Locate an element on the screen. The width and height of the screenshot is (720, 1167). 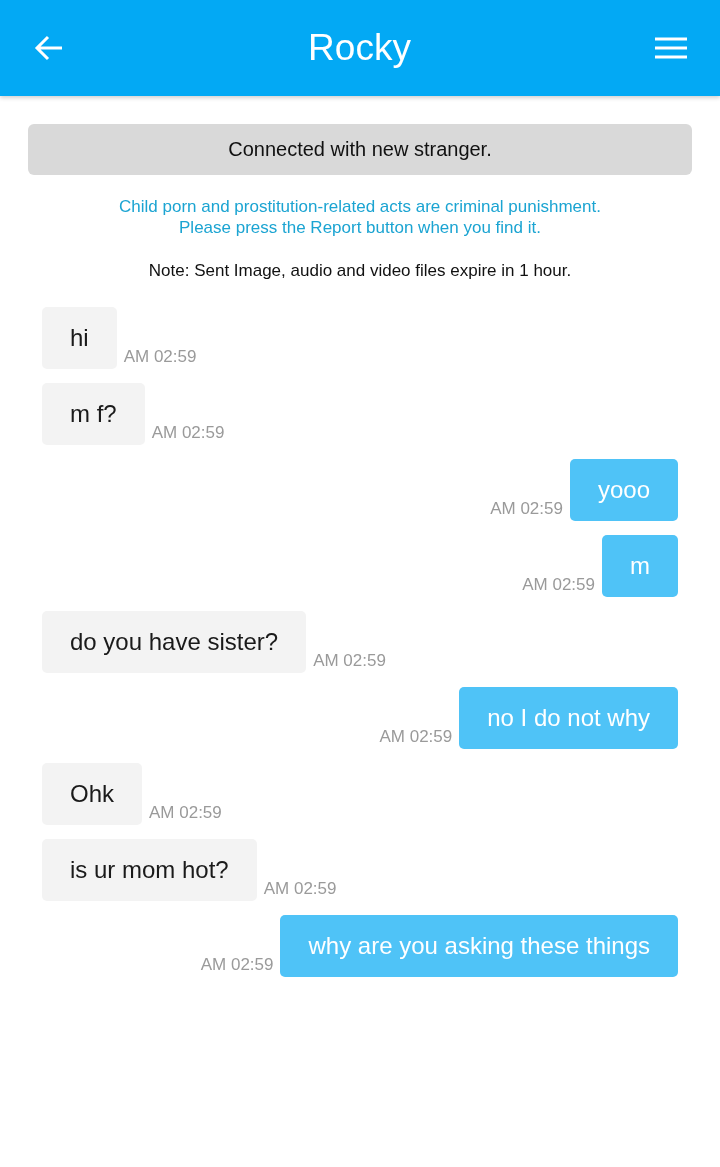
outgoing-message-bubble: yooo is located at coordinates (623, 490).